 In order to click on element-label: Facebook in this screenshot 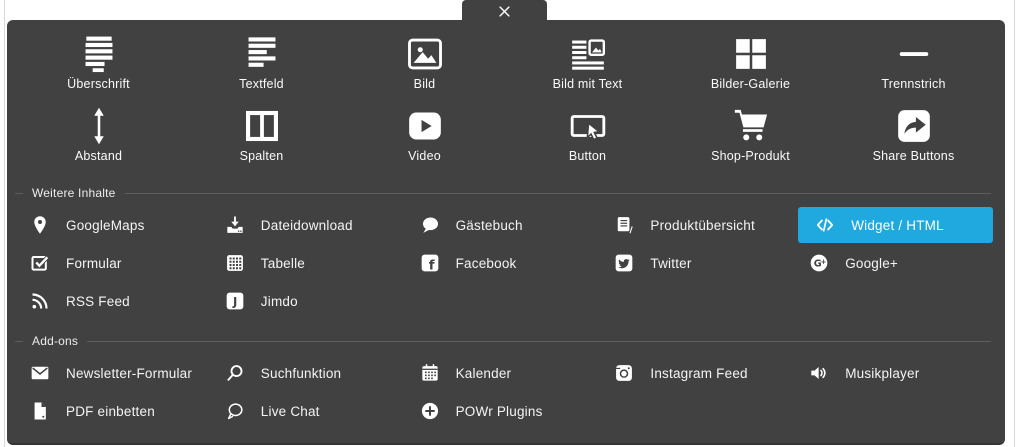, I will do `click(486, 263)`.